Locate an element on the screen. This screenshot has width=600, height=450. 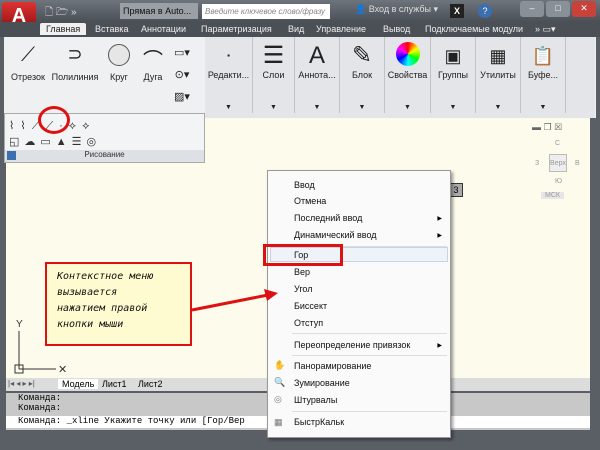
circle-icon is located at coordinates (119, 55).